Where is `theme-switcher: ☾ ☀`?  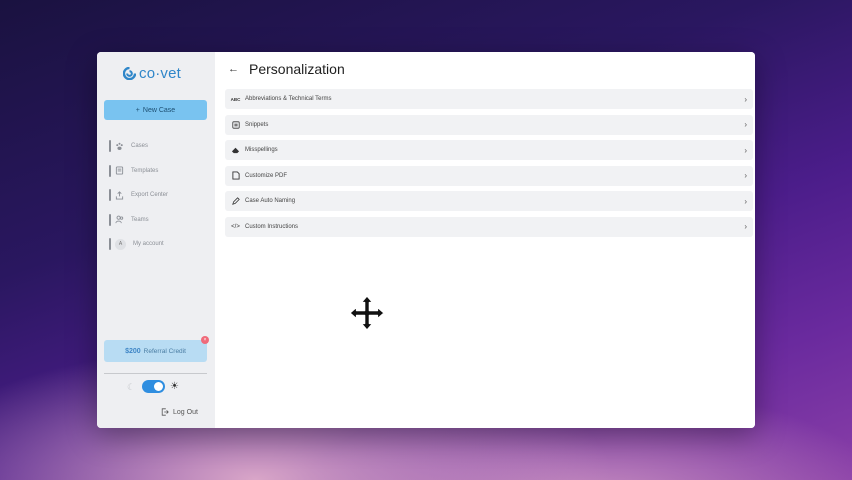 theme-switcher: ☾ ☀ is located at coordinates (153, 386).